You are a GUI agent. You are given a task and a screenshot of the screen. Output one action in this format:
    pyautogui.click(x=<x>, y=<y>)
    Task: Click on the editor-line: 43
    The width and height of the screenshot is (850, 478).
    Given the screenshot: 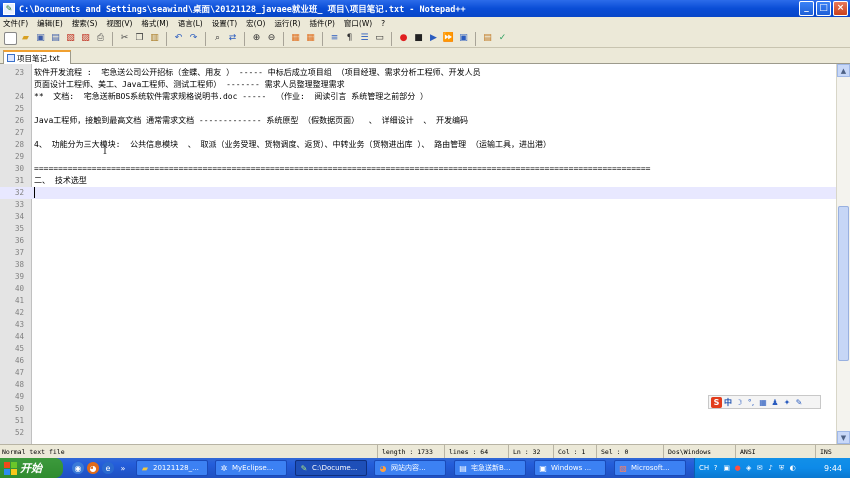 What is the action you would take?
    pyautogui.click(x=418, y=325)
    